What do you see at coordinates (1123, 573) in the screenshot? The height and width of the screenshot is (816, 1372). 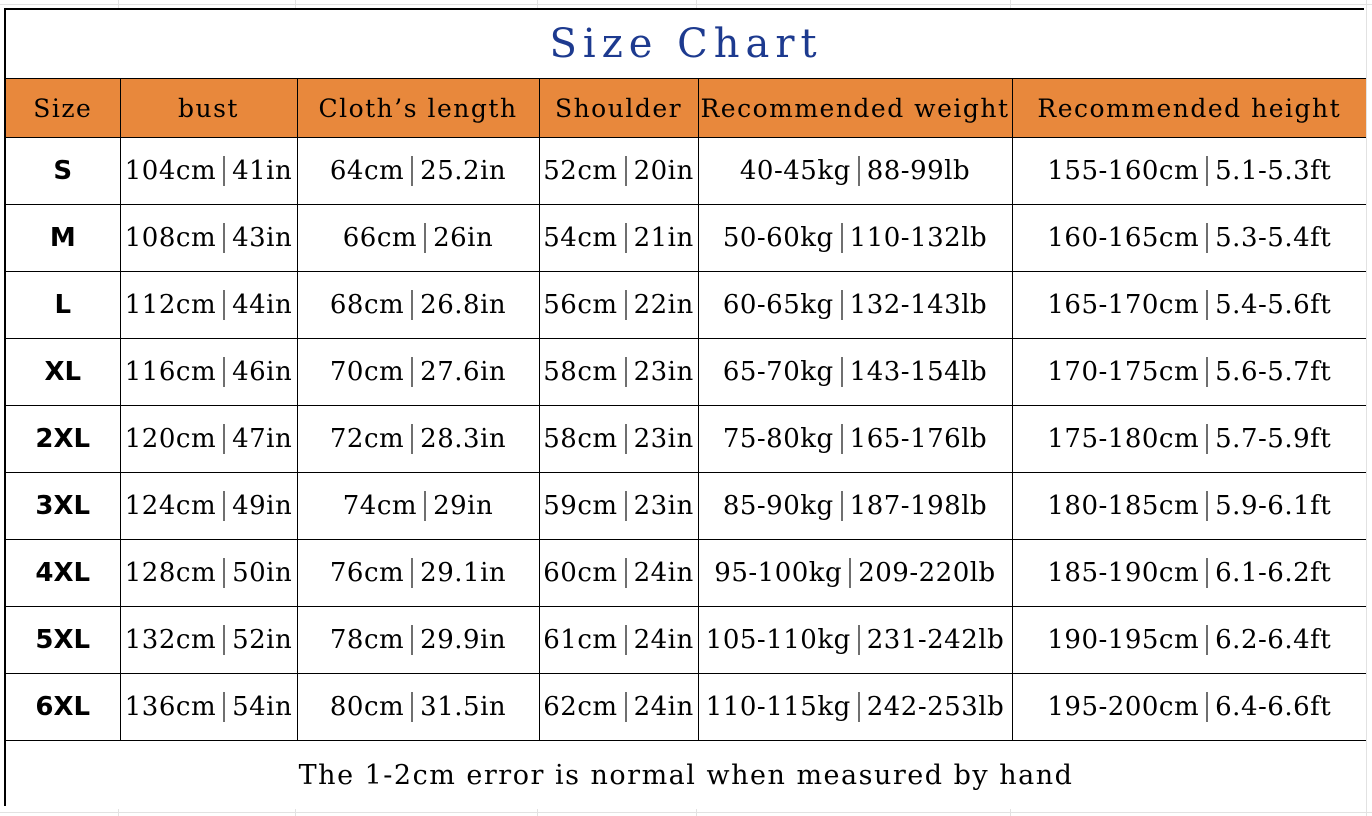 I see `value-metric: 185-190cm` at bounding box center [1123, 573].